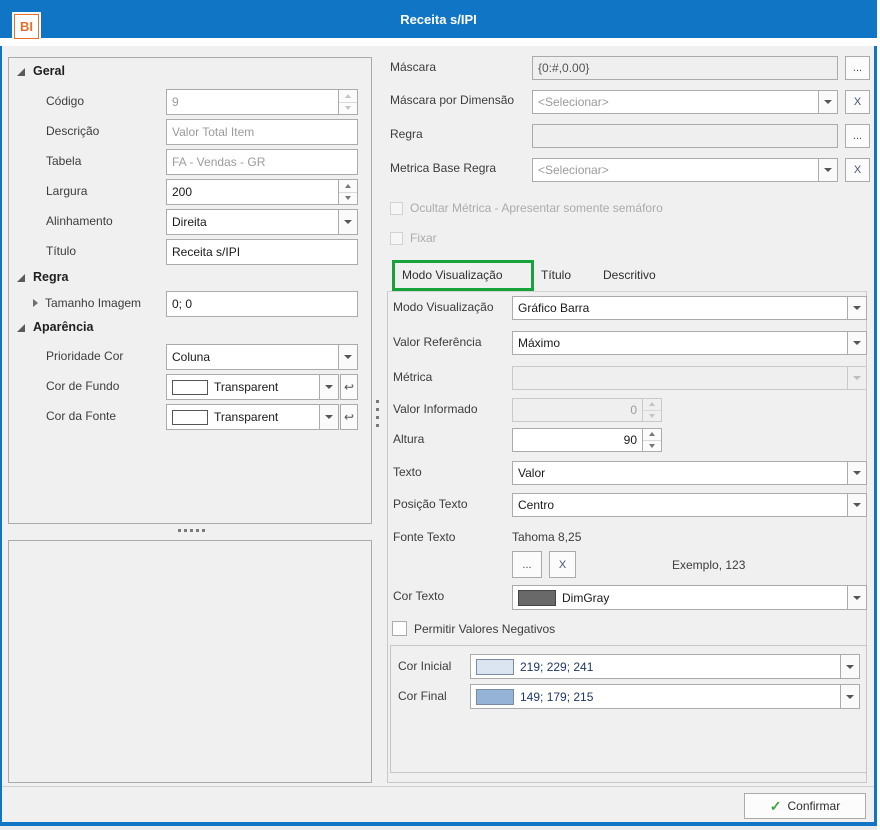 The image size is (880, 830). What do you see at coordinates (651, 440) in the screenshot?
I see `altura-spinner` at bounding box center [651, 440].